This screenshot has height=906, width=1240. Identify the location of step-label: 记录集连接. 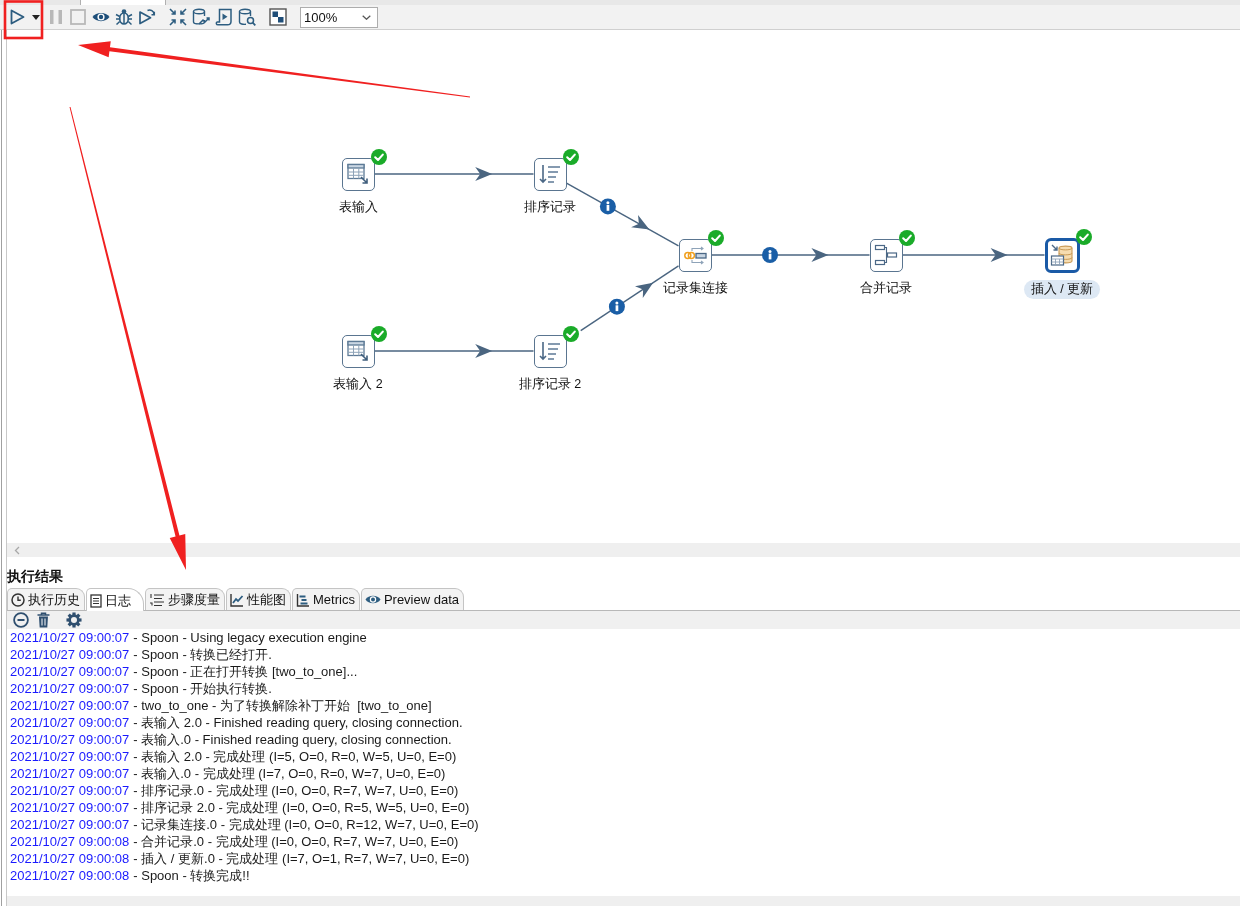
(695, 288).